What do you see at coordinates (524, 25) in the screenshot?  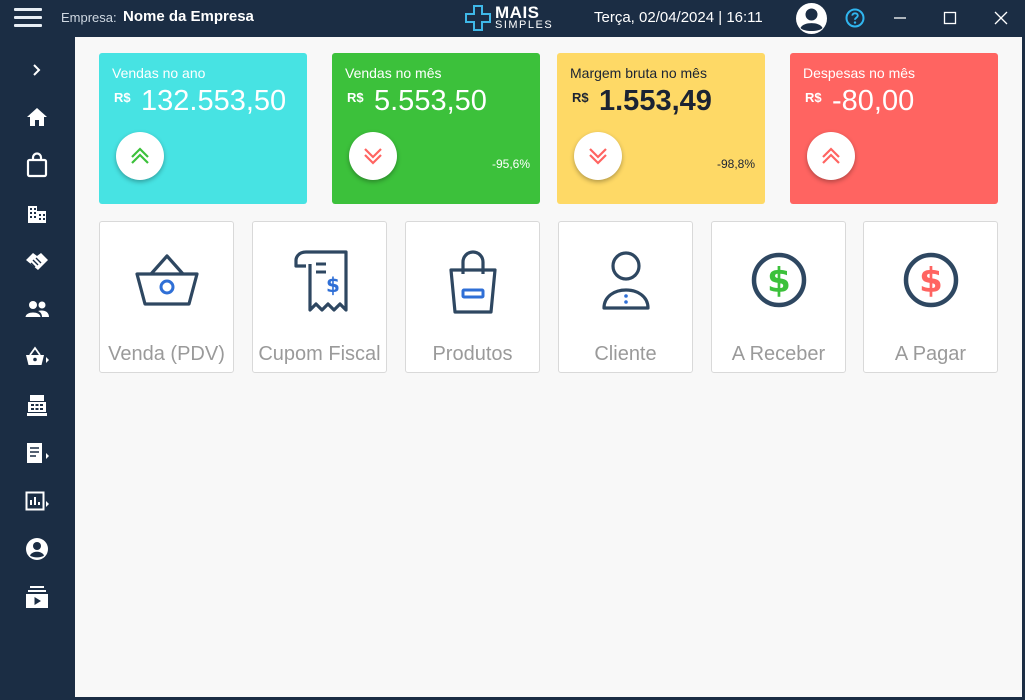 I see `logo-text-sub: SIMPLES` at bounding box center [524, 25].